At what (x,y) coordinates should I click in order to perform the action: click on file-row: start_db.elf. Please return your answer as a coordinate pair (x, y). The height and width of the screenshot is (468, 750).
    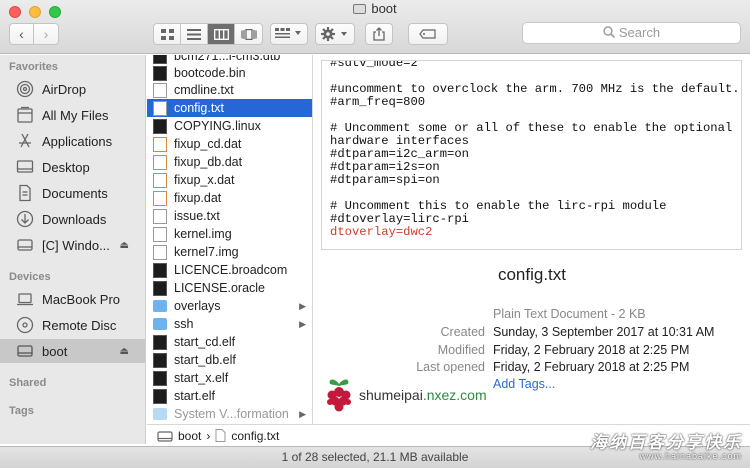
    Looking at the image, I should click on (229, 360).